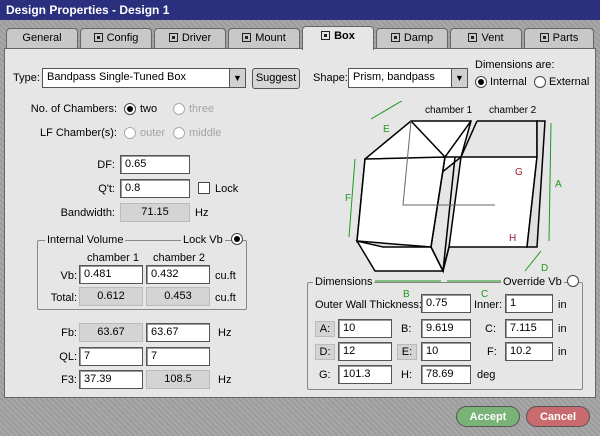 This screenshot has height=436, width=600. What do you see at coordinates (149, 109) in the screenshot?
I see `chambers-two-label: two` at bounding box center [149, 109].